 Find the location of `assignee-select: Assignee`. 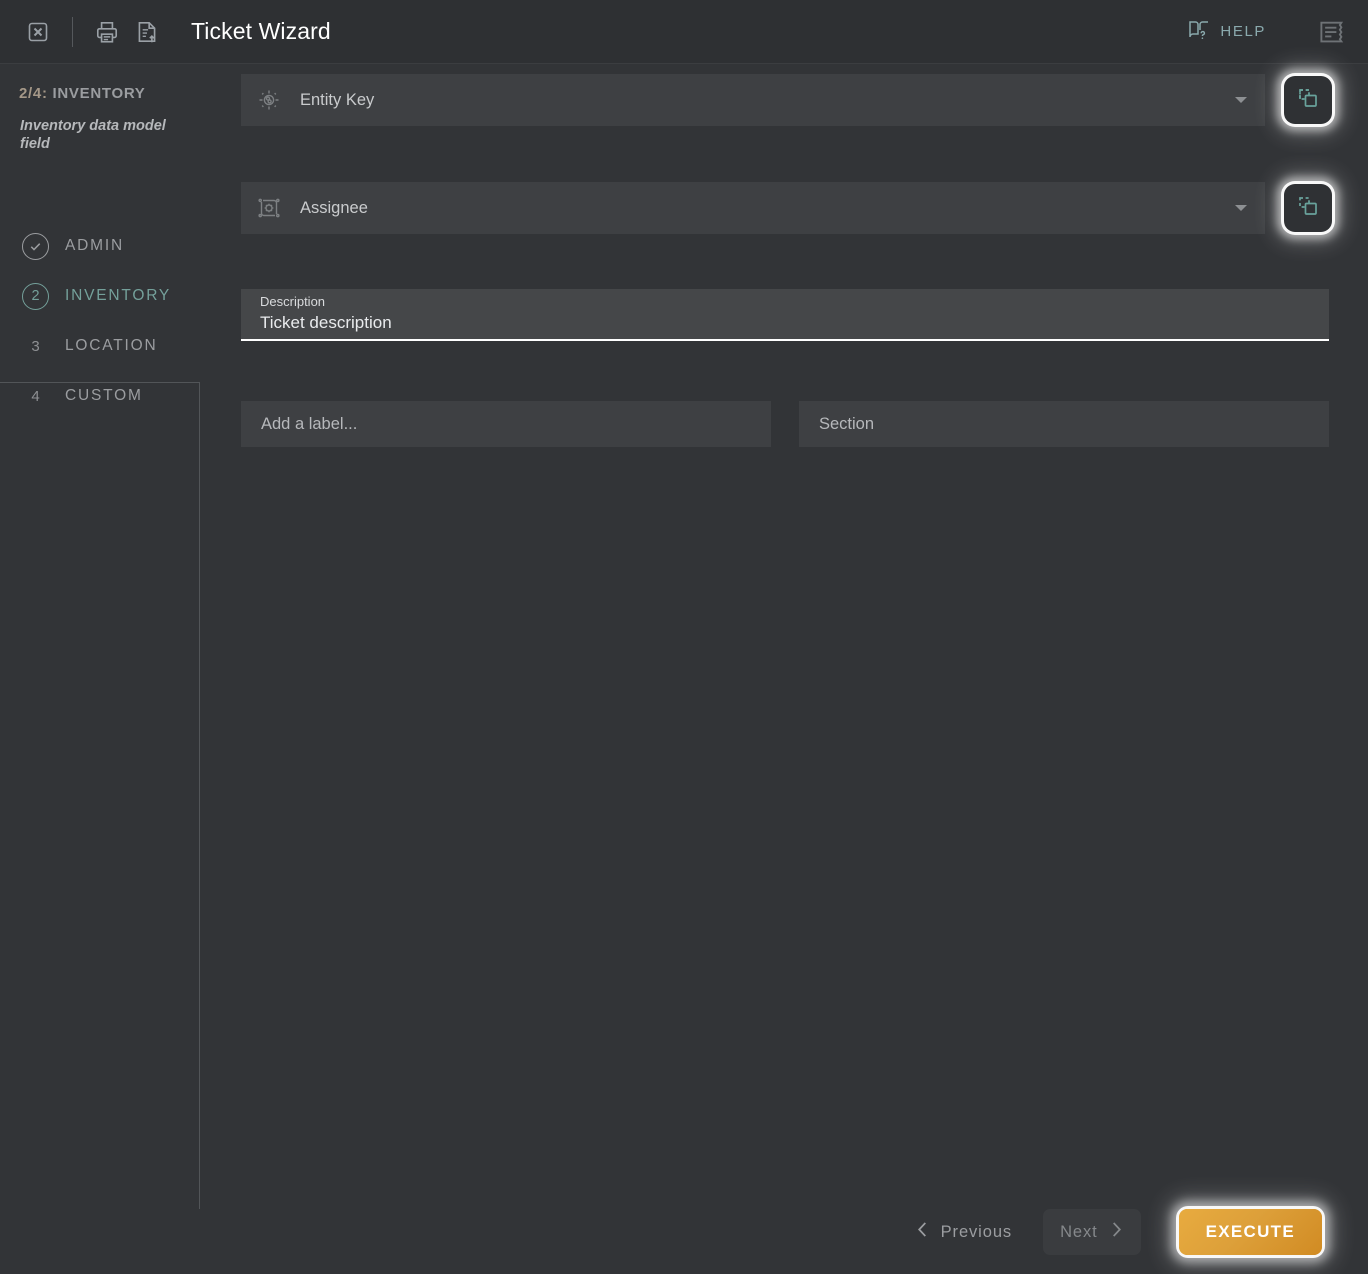

assignee-select: Assignee is located at coordinates (753, 208).